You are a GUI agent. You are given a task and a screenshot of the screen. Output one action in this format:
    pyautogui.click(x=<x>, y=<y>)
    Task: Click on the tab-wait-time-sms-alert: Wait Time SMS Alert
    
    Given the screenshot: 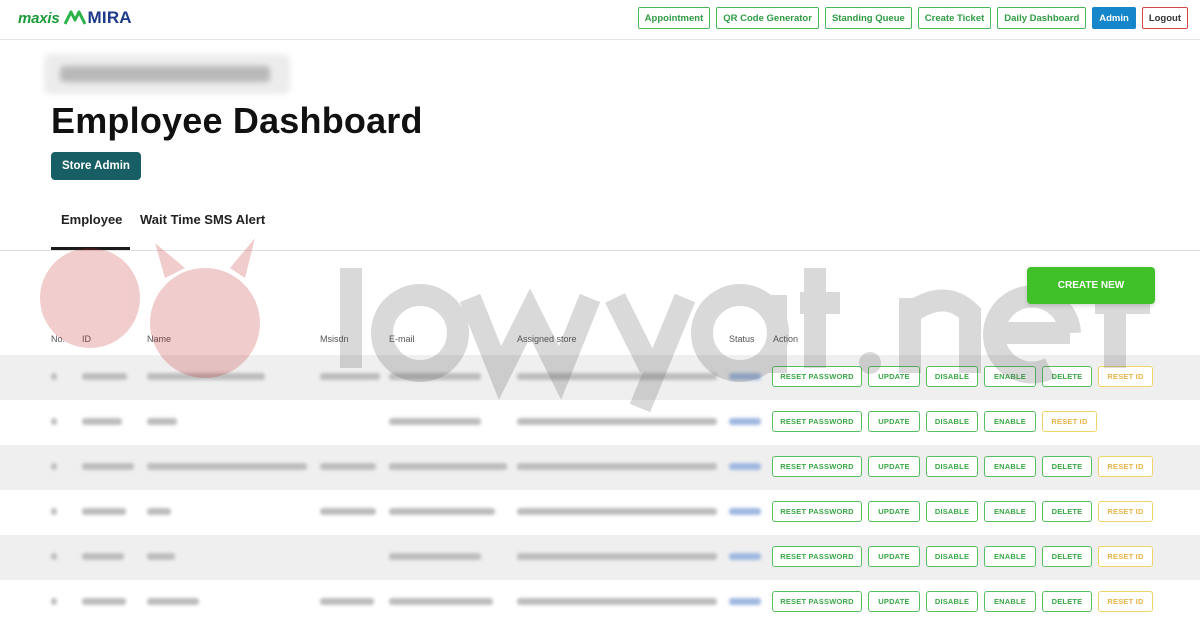 What is the action you would take?
    pyautogui.click(x=202, y=219)
    